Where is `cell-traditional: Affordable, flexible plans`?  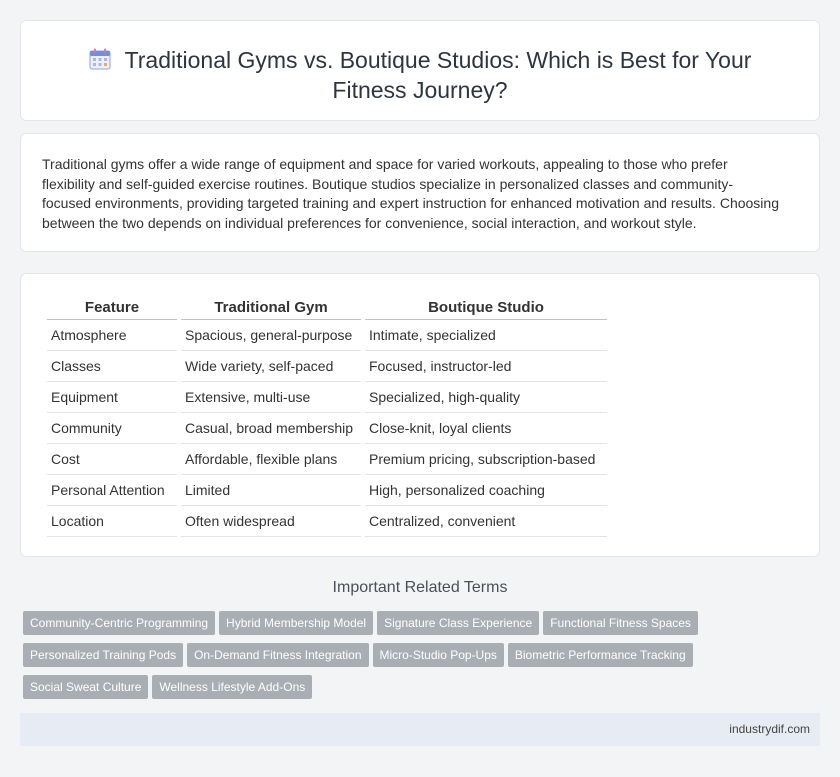
cell-traditional: Affordable, flexible plans is located at coordinates (271, 459).